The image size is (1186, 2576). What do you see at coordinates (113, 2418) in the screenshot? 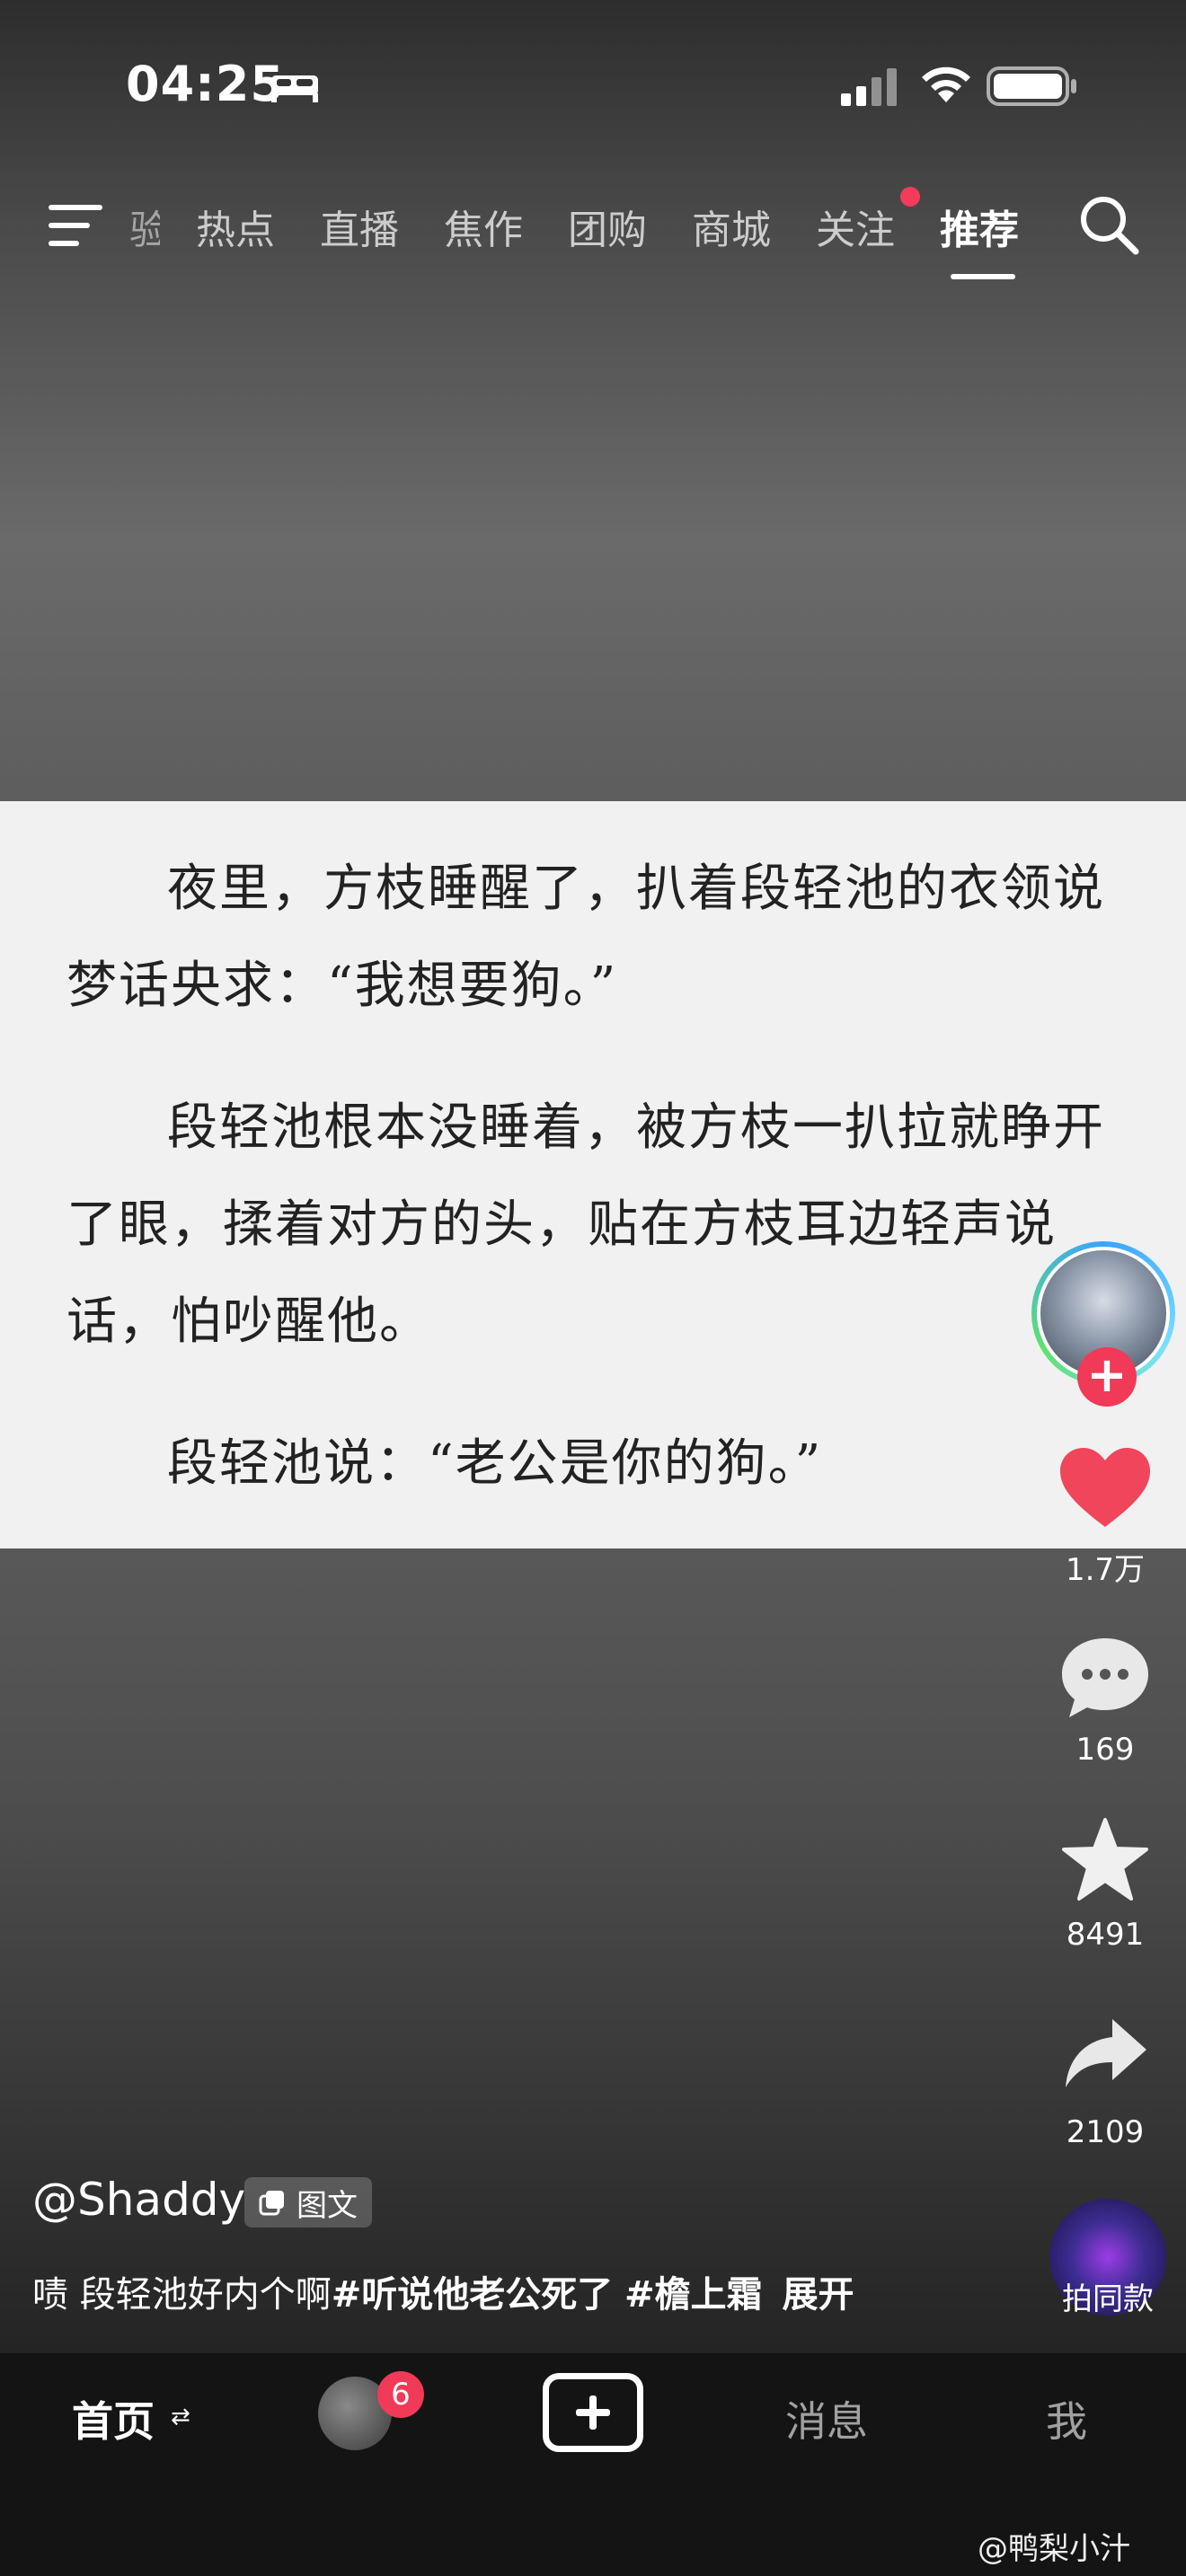
I see `nav-home: 首页` at bounding box center [113, 2418].